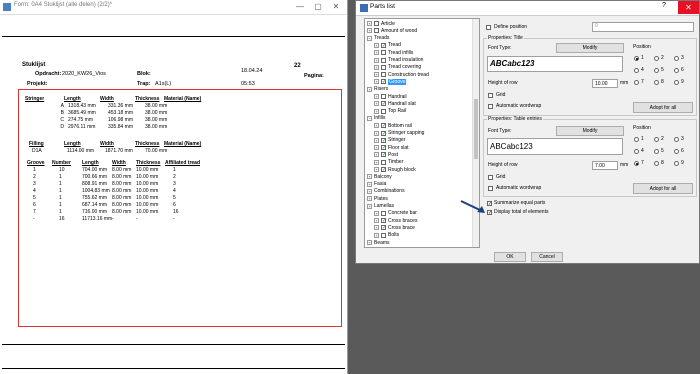 This screenshot has height=374, width=700. I want to click on adopt-entries-button: Adopt for all, so click(663, 188).